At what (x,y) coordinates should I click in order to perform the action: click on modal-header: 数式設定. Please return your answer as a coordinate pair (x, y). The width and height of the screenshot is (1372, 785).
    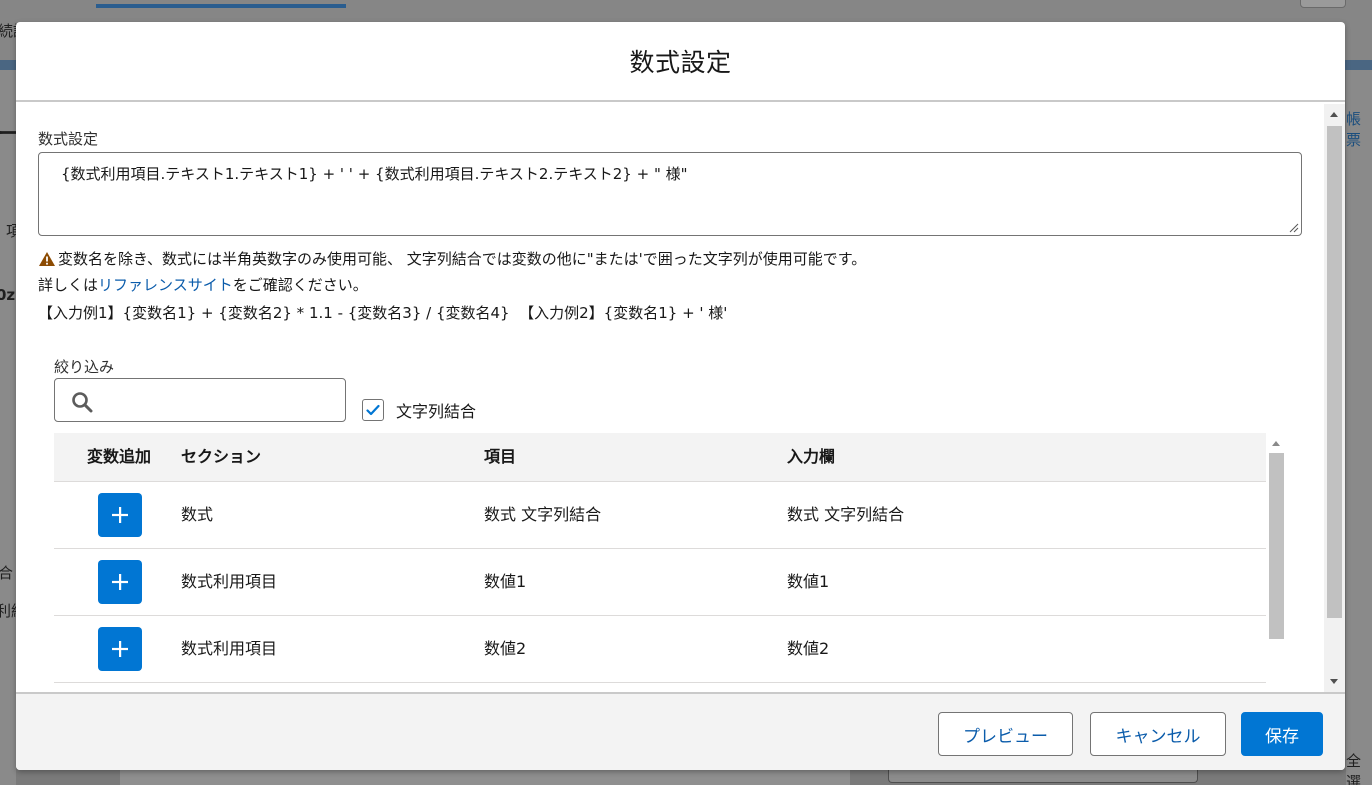
    Looking at the image, I should click on (680, 62).